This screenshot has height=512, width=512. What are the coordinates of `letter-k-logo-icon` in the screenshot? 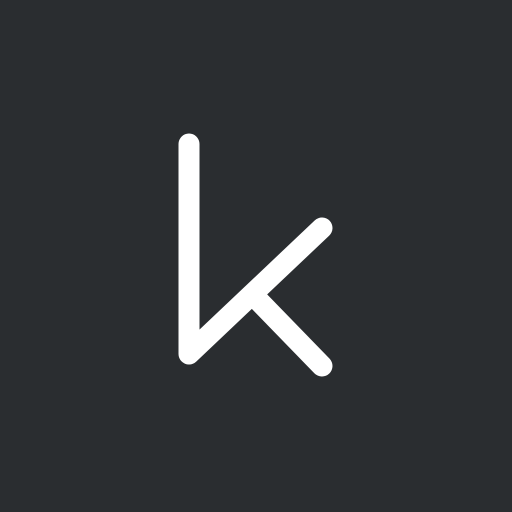 It's located at (255, 255).